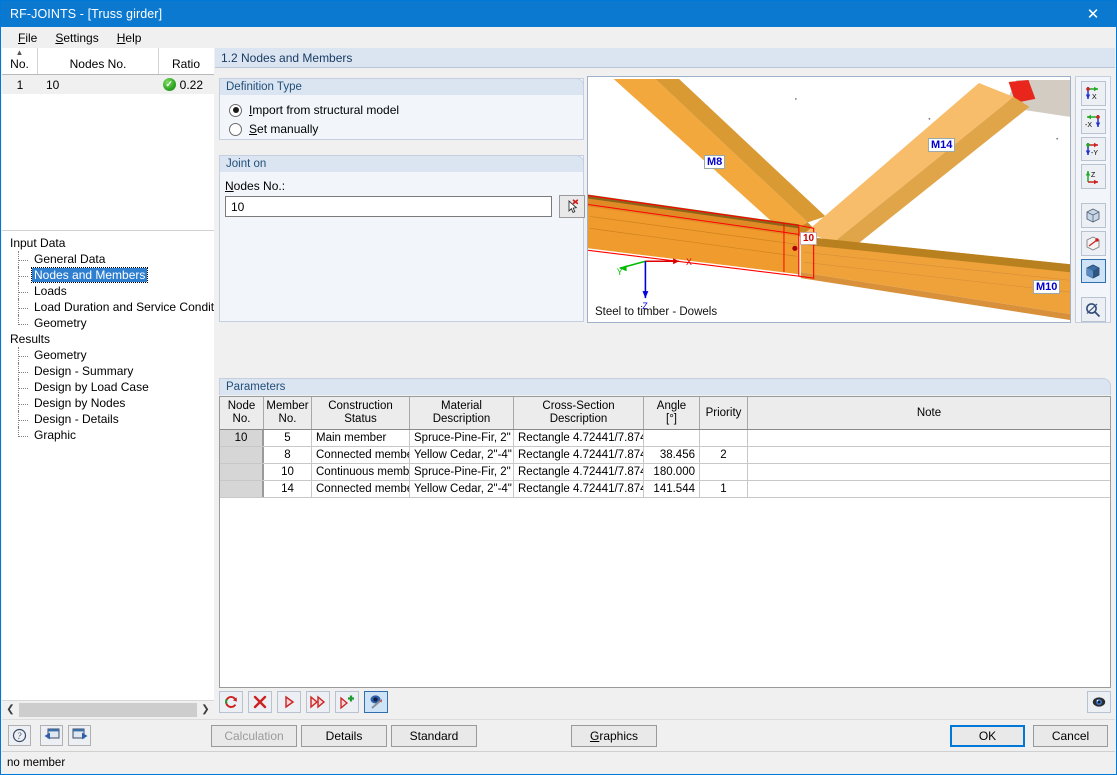  I want to click on radio-set-manually: Set manually, so click(273, 129).